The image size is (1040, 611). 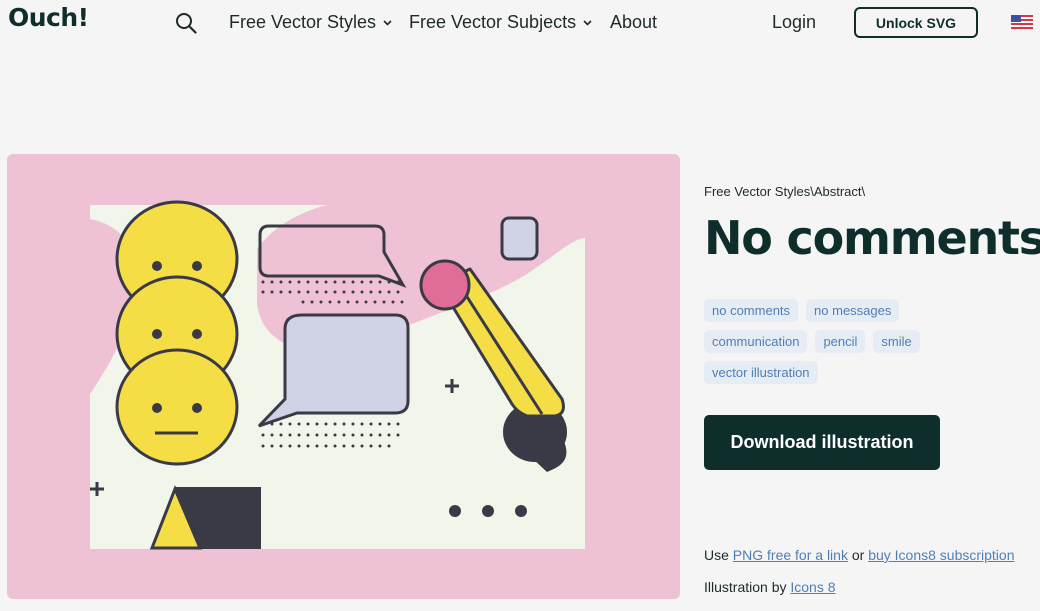 What do you see at coordinates (840, 341) in the screenshot?
I see `tag: pencil` at bounding box center [840, 341].